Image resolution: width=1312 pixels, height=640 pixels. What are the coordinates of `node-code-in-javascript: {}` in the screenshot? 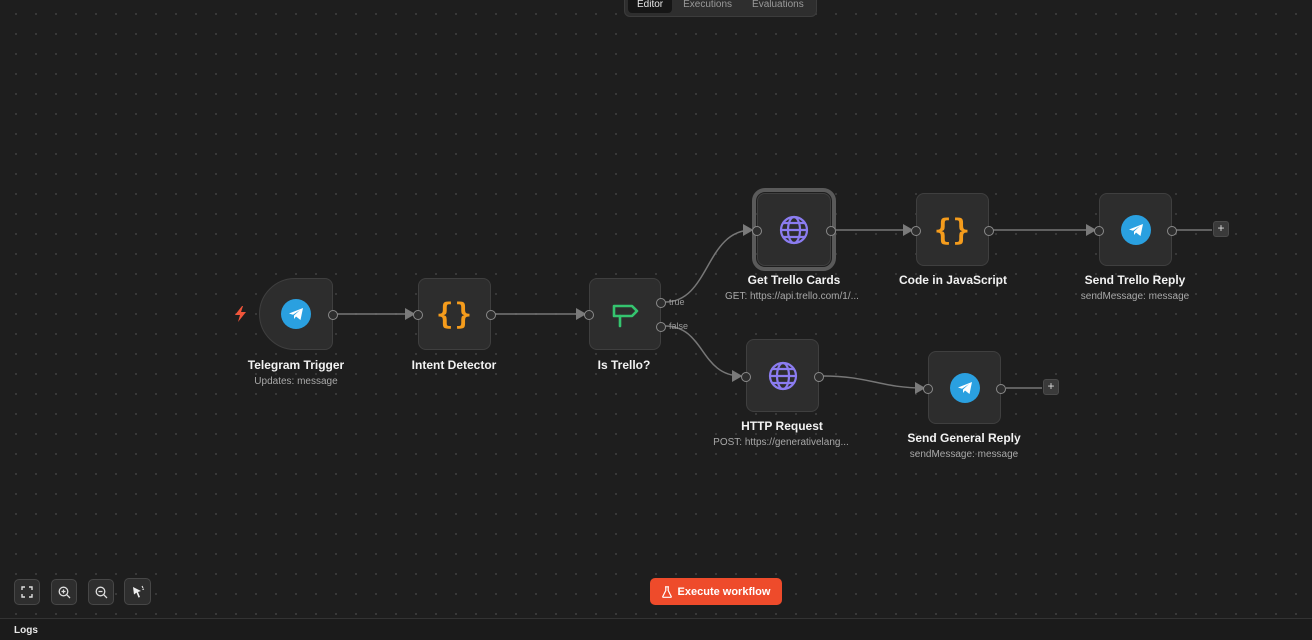 It's located at (952, 229).